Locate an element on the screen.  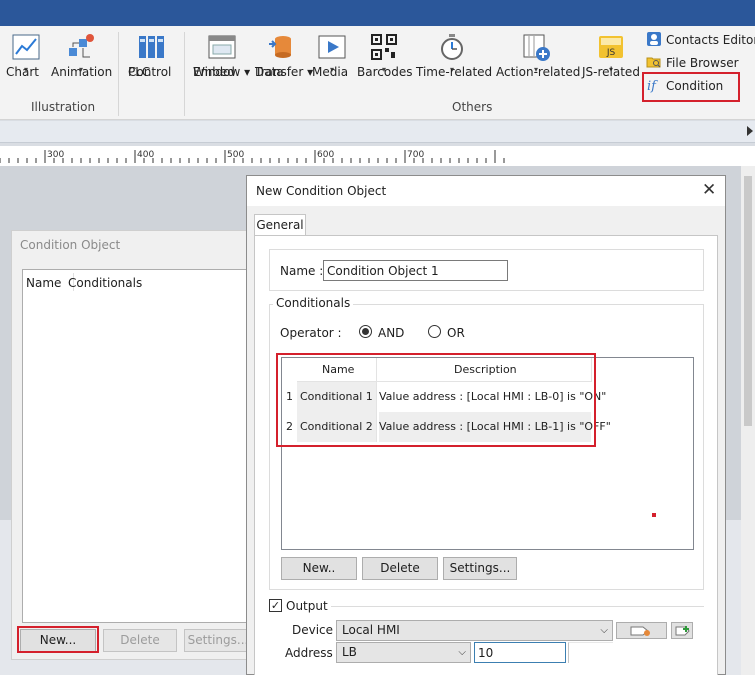
app-title-bar is located at coordinates (377, 13).